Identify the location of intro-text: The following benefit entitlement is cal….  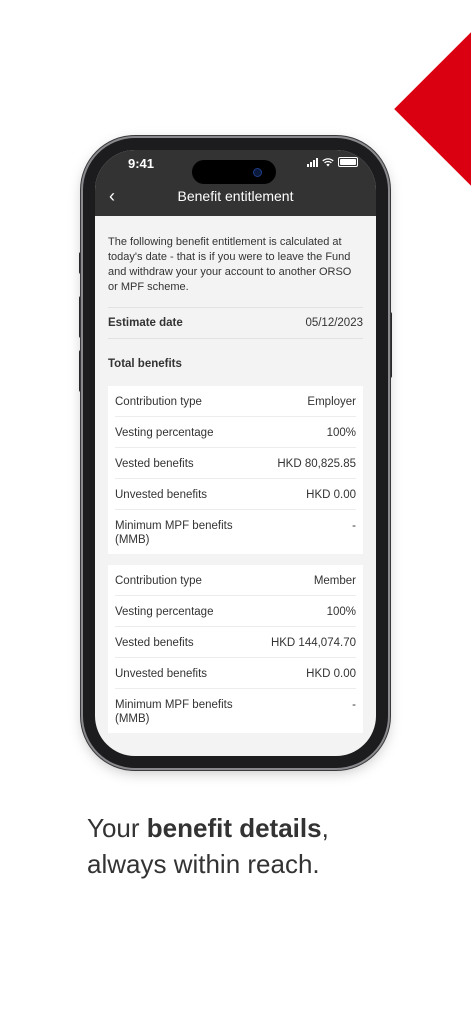
(230, 264).